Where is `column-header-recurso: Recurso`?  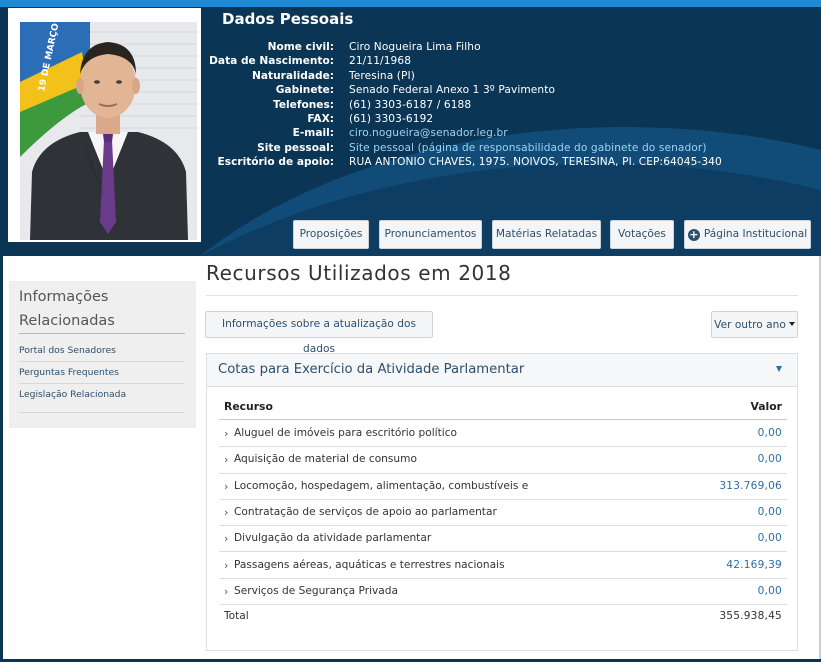 column-header-recurso: Recurso is located at coordinates (248, 406).